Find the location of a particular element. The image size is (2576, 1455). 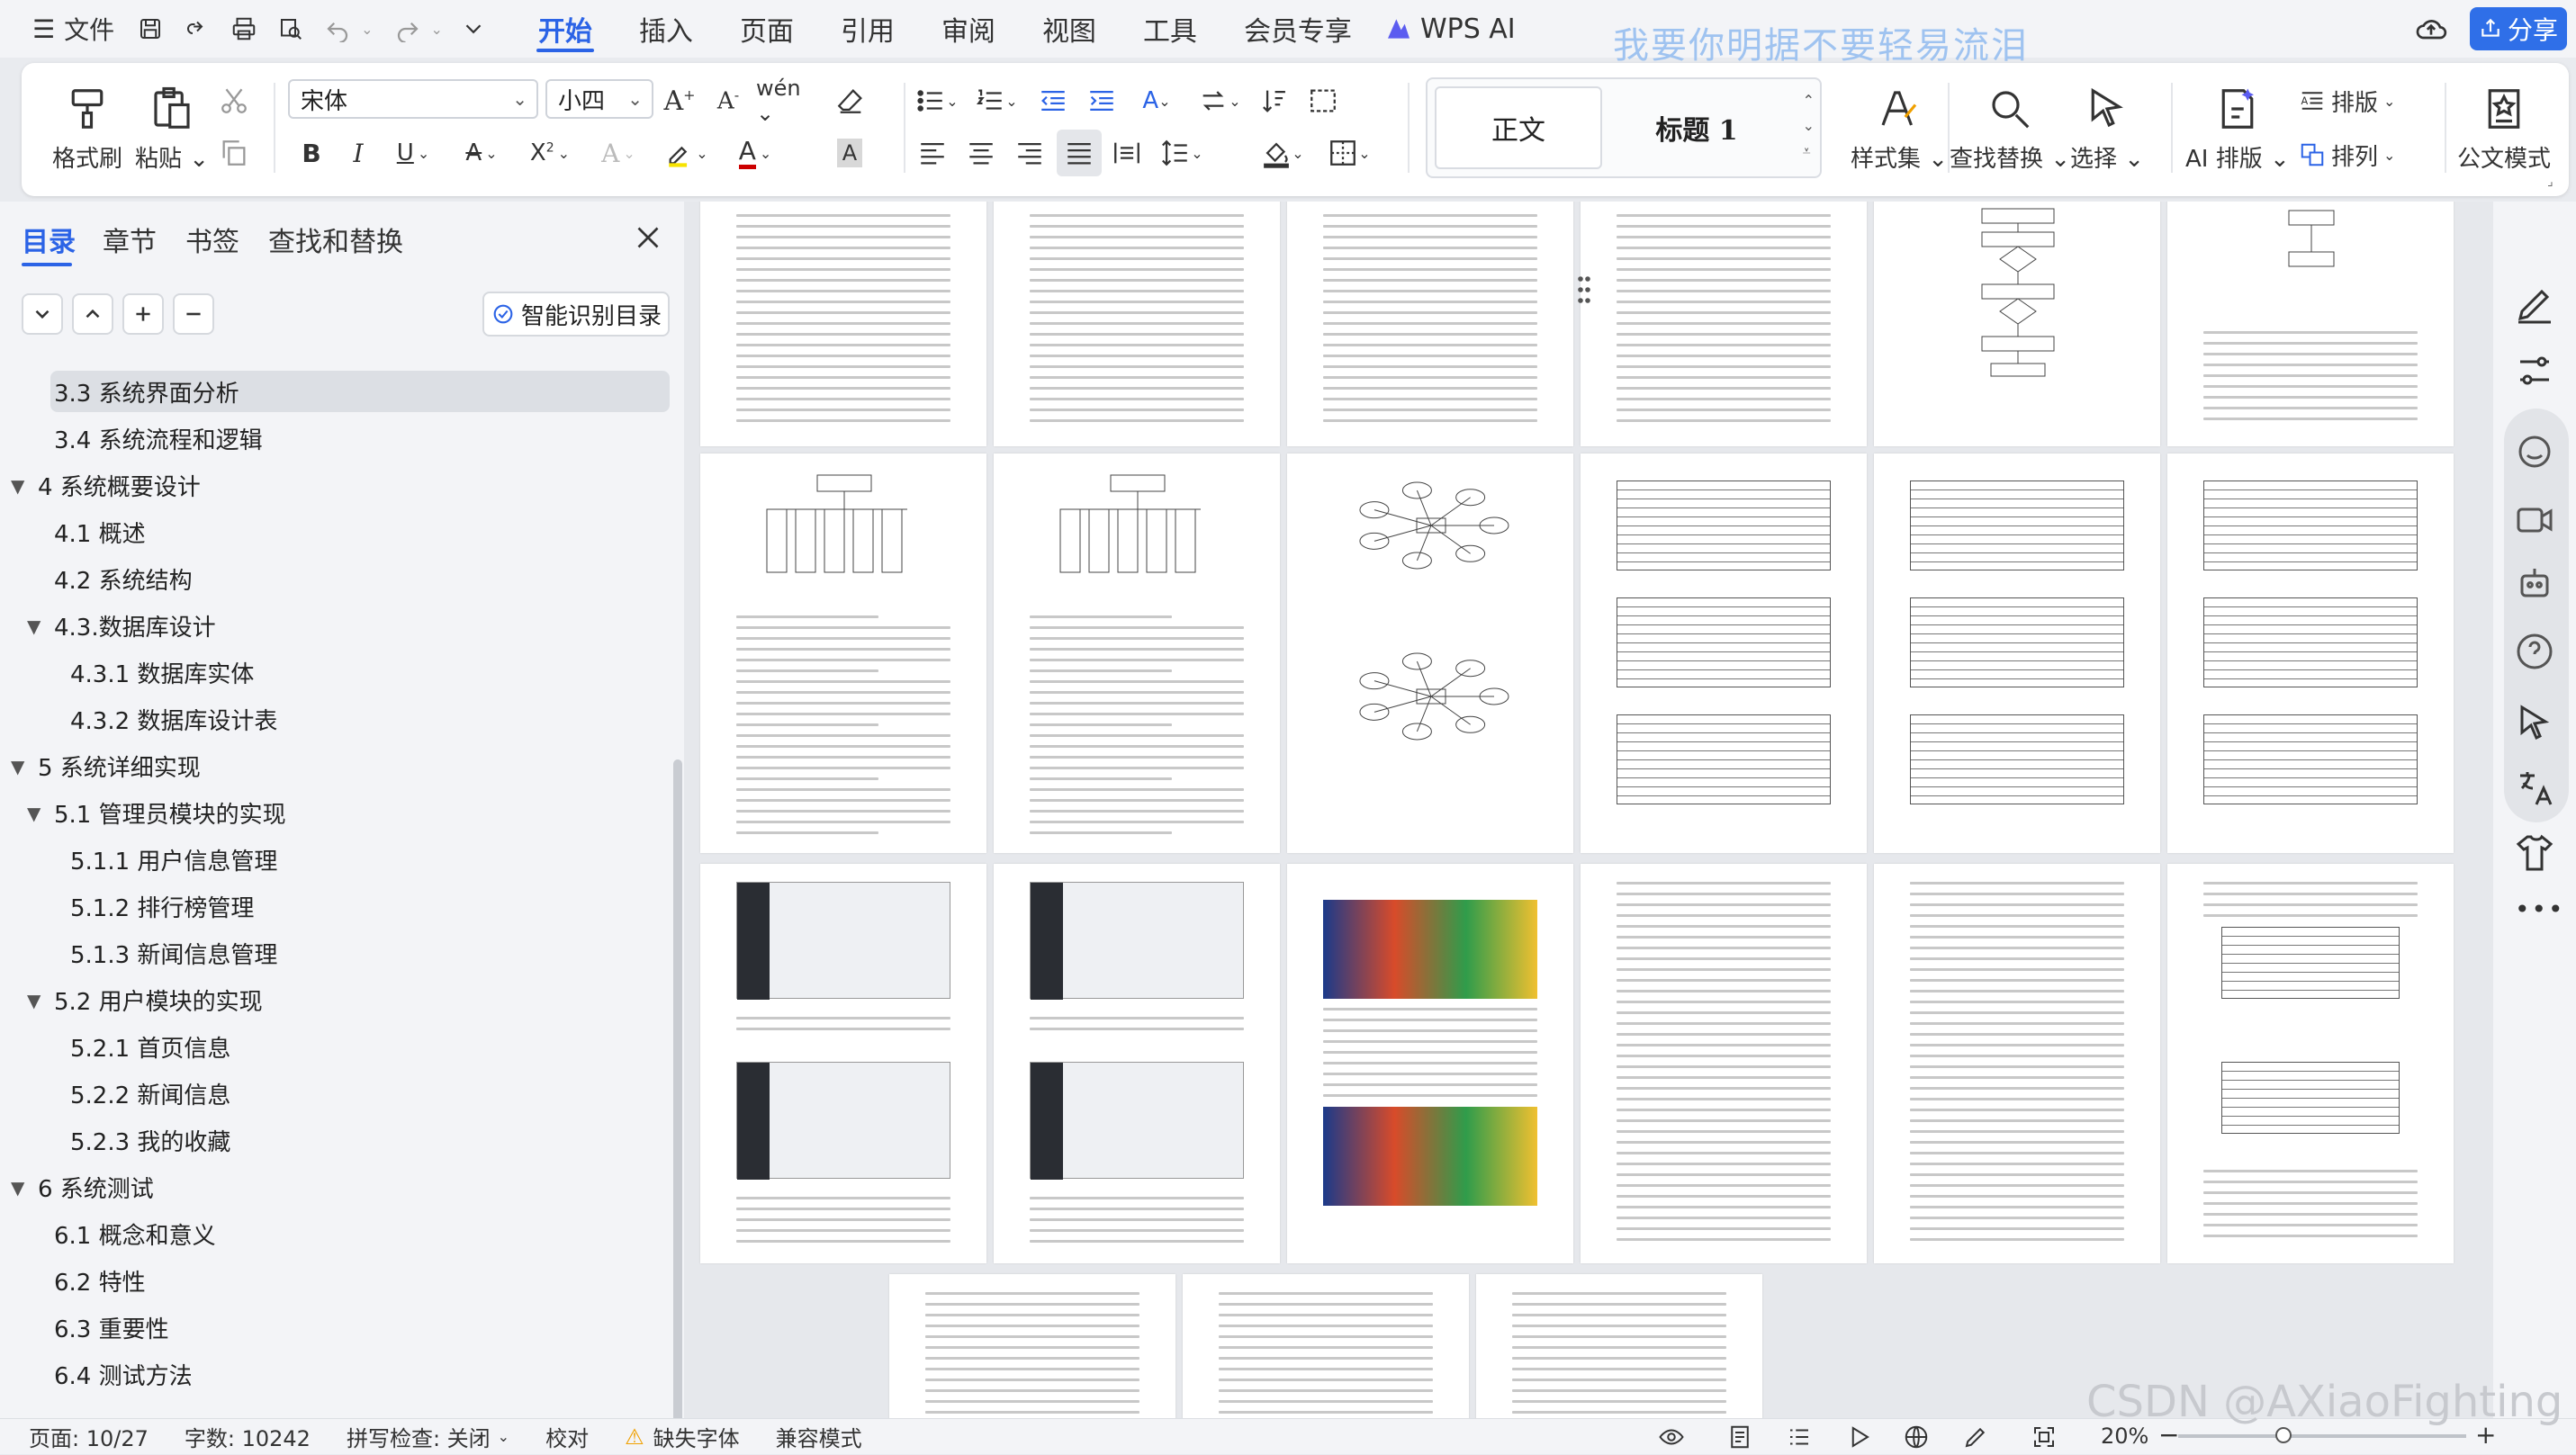

remove-heading-button is located at coordinates (193, 314).